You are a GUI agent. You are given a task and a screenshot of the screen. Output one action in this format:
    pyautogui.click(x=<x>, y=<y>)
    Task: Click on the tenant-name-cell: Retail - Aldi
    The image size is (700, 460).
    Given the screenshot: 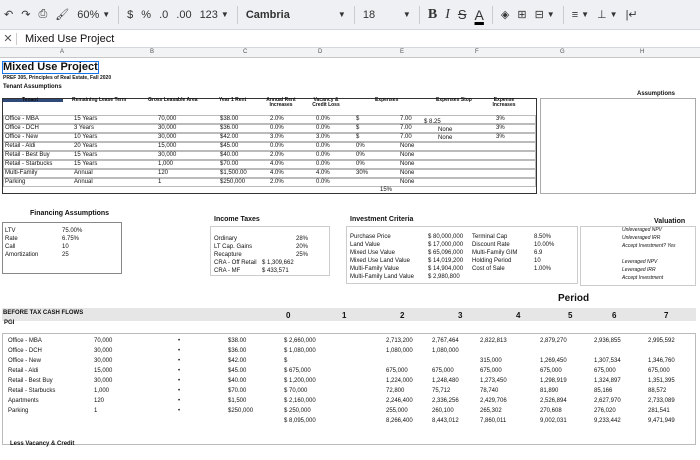 What is the action you would take?
    pyautogui.click(x=20, y=146)
    